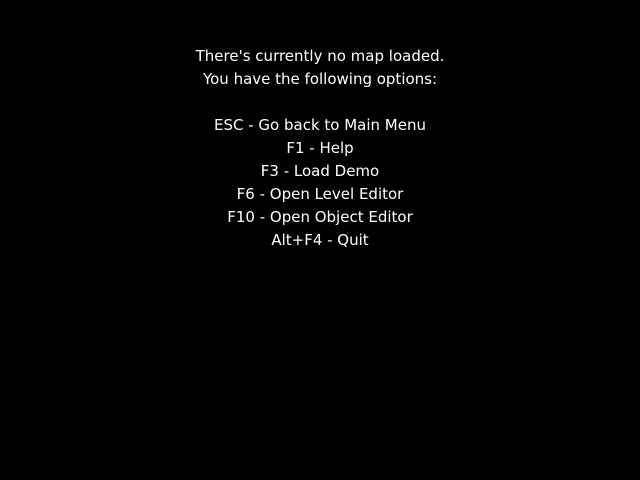  I want to click on options-intro: You have the following options:, so click(320, 79).